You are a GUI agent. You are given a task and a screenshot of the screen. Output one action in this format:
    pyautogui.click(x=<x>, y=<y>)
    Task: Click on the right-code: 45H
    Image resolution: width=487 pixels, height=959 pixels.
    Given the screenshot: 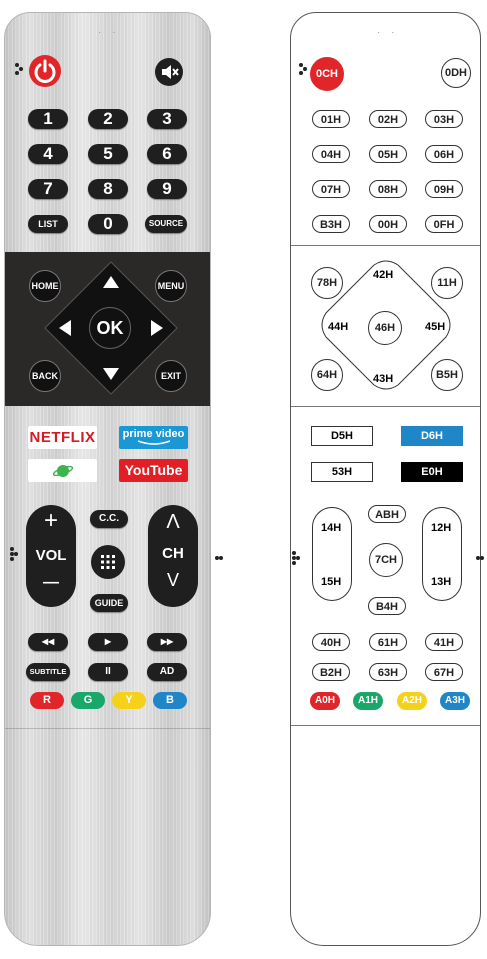 What is the action you would take?
    pyautogui.click(x=435, y=327)
    